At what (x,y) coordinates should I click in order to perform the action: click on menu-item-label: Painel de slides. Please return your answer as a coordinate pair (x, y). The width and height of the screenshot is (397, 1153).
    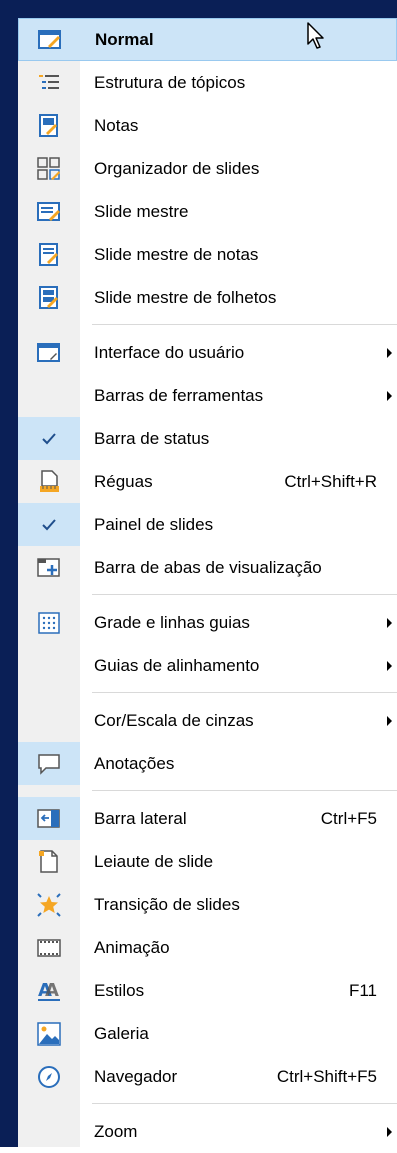
    Looking at the image, I should click on (154, 524).